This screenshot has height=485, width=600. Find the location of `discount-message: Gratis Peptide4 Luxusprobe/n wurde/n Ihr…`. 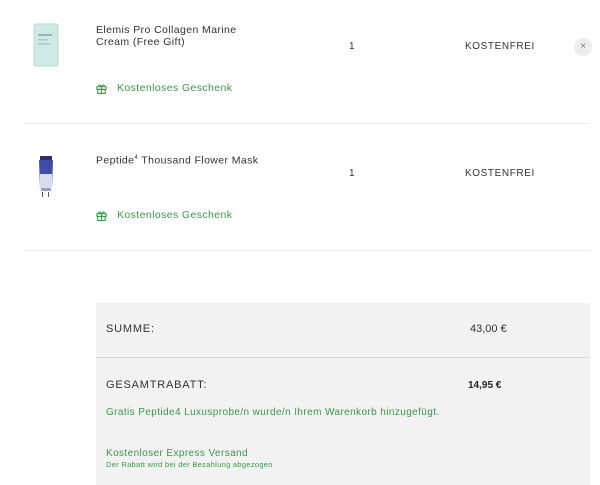

discount-message: Gratis Peptide4 Luxusprobe/n wurde/n Ihr… is located at coordinates (273, 412).